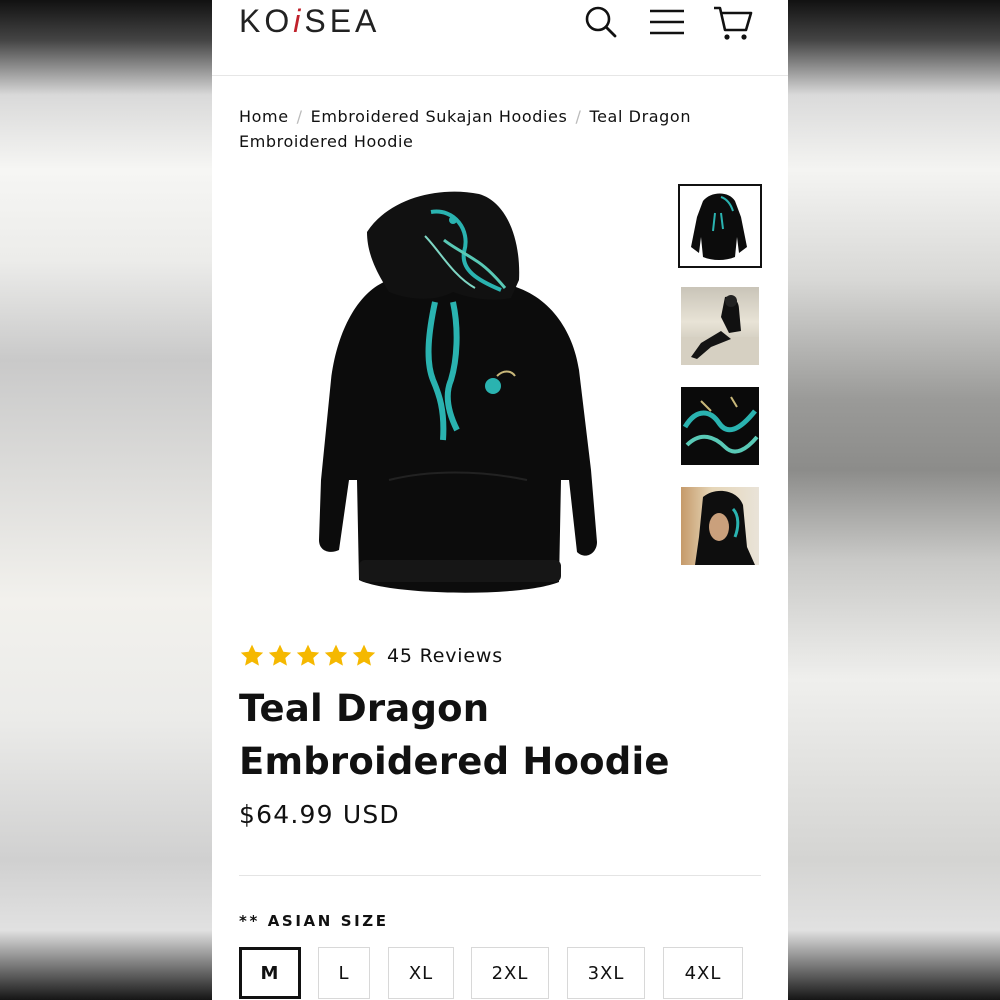  Describe the element at coordinates (314, 921) in the screenshot. I see `size-label: ** ASIAN SIZE` at that location.